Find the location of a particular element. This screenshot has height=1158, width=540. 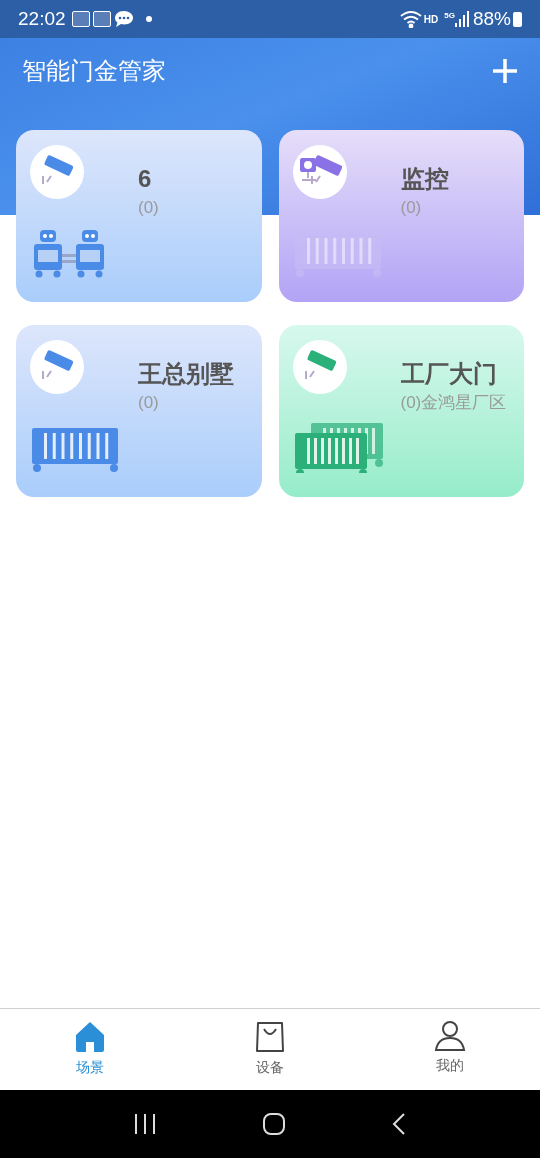

battery-icon is located at coordinates (517, 19).